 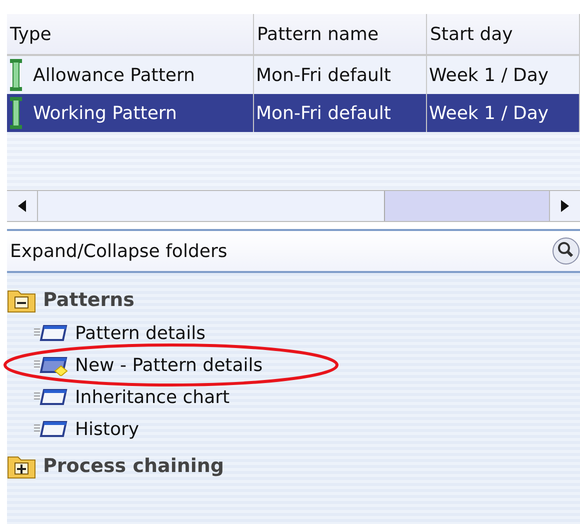 I want to click on scroll-right-icon, so click(x=565, y=206).